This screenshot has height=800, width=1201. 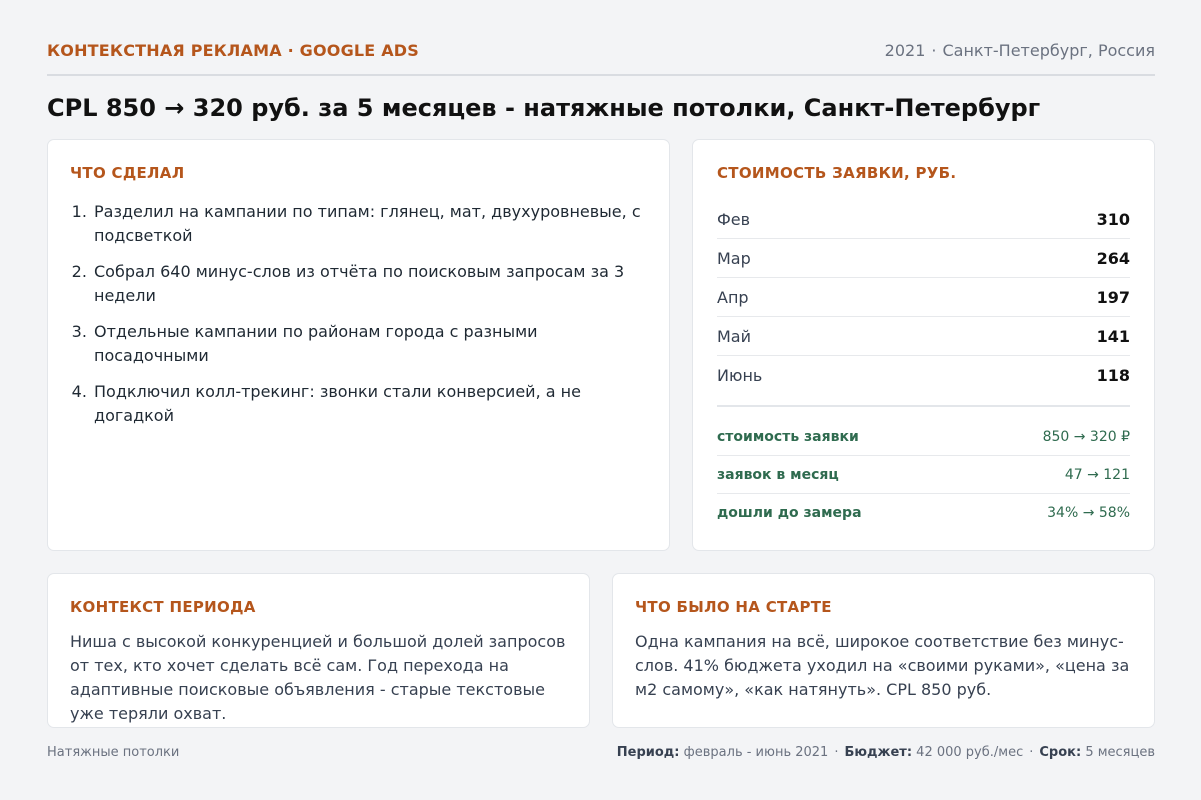 I want to click on cpl-month-row: Фев 310, so click(x=923, y=219).